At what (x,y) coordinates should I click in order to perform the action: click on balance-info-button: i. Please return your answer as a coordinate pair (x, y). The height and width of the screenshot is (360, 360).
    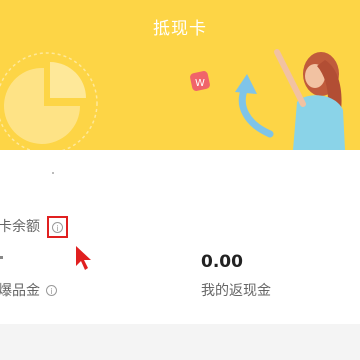
    Looking at the image, I should click on (57, 227).